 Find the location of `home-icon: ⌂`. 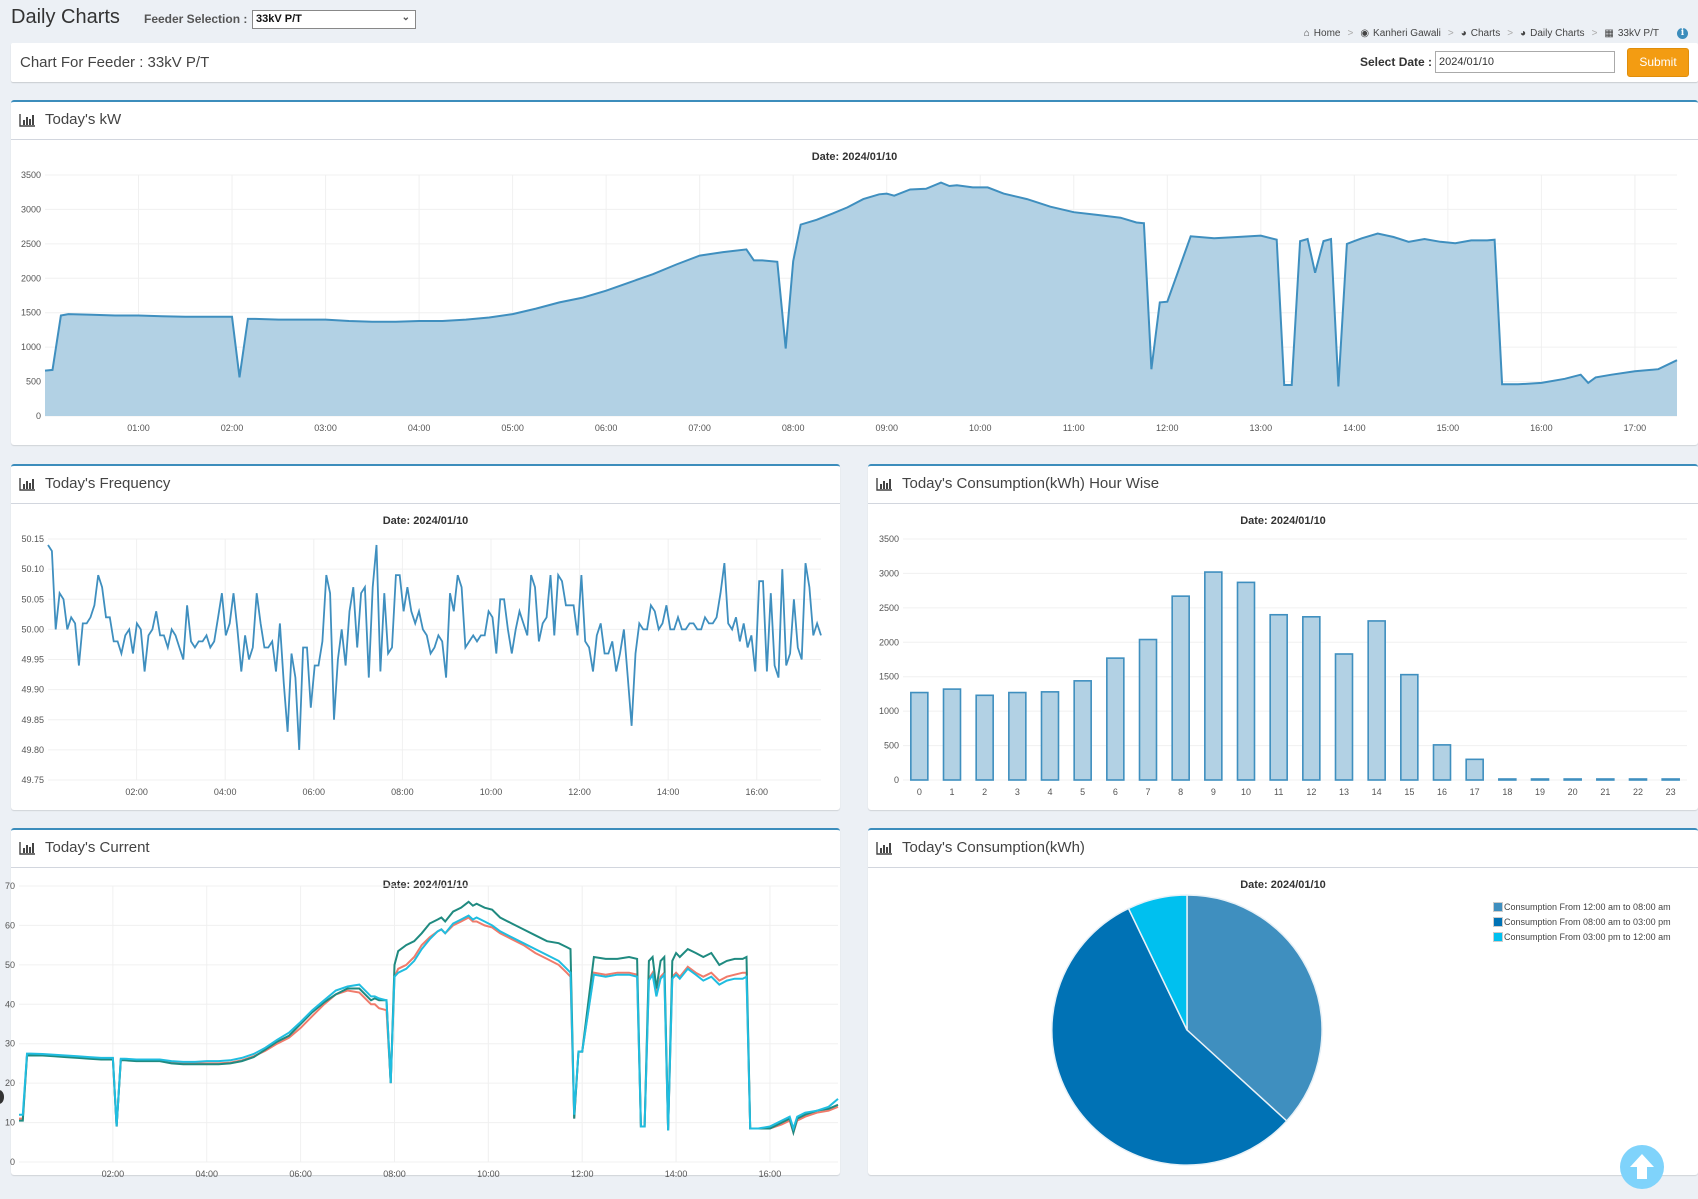

home-icon: ⌂ is located at coordinates (1306, 33).